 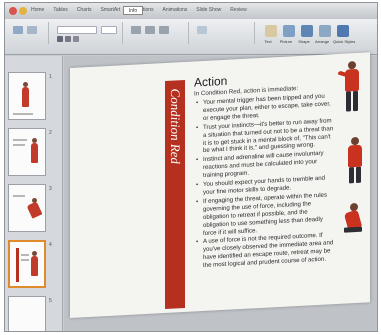 What do you see at coordinates (109, 30) in the screenshot?
I see `font-size-select` at bounding box center [109, 30].